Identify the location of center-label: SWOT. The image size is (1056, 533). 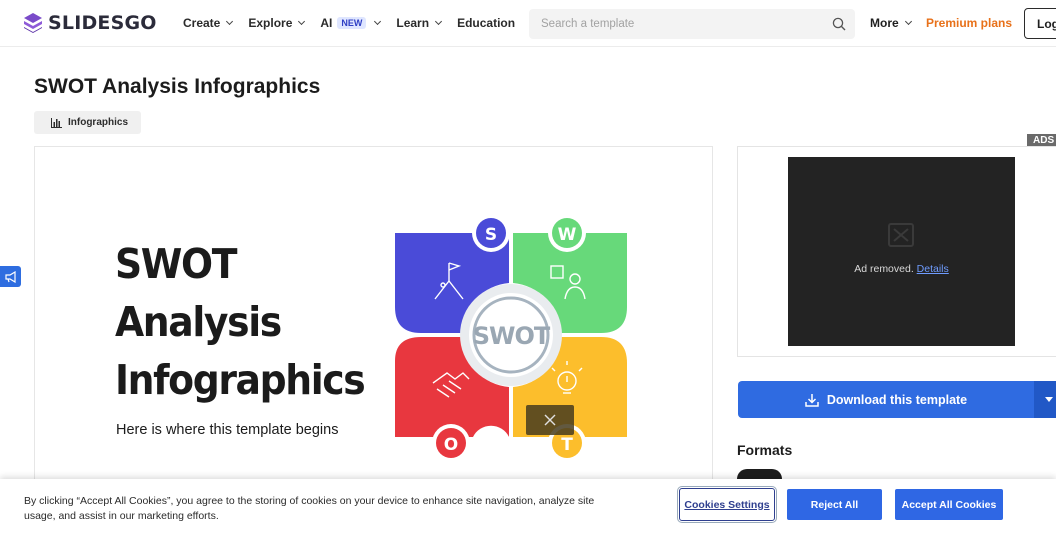
(512, 336).